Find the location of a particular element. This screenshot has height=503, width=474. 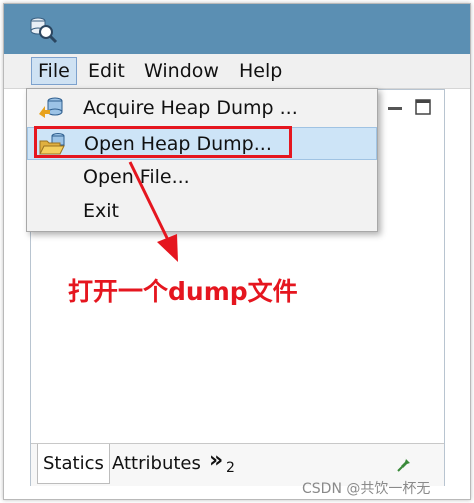

view-controls is located at coordinates (409, 107).